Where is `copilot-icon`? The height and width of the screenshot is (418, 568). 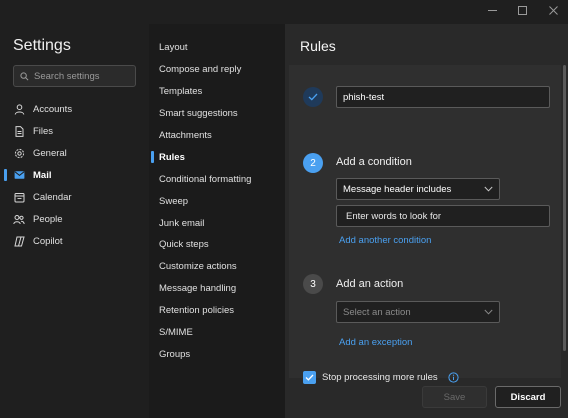
copilot-icon is located at coordinates (19, 241).